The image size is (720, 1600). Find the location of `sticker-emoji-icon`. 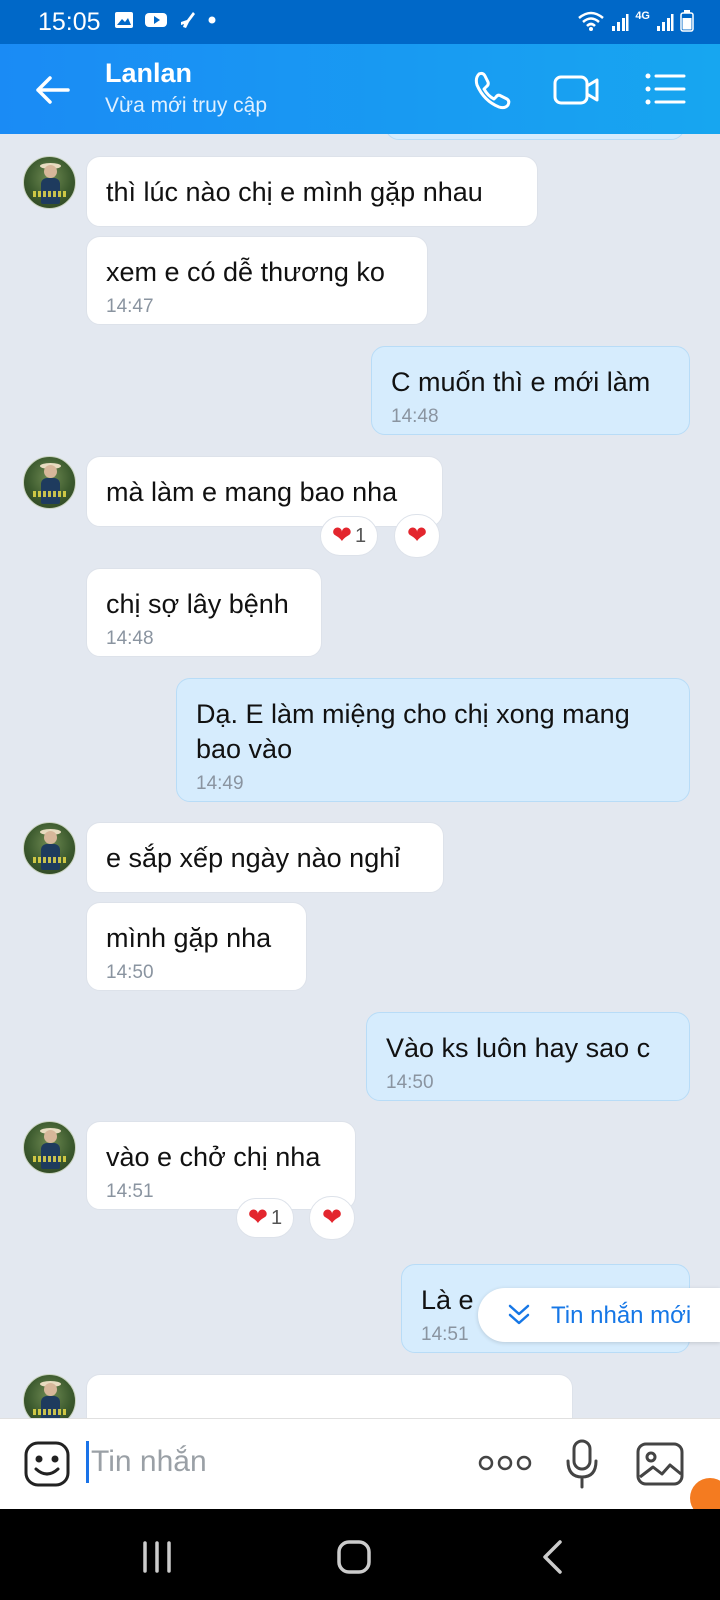

sticker-emoji-icon is located at coordinates (47, 1464).